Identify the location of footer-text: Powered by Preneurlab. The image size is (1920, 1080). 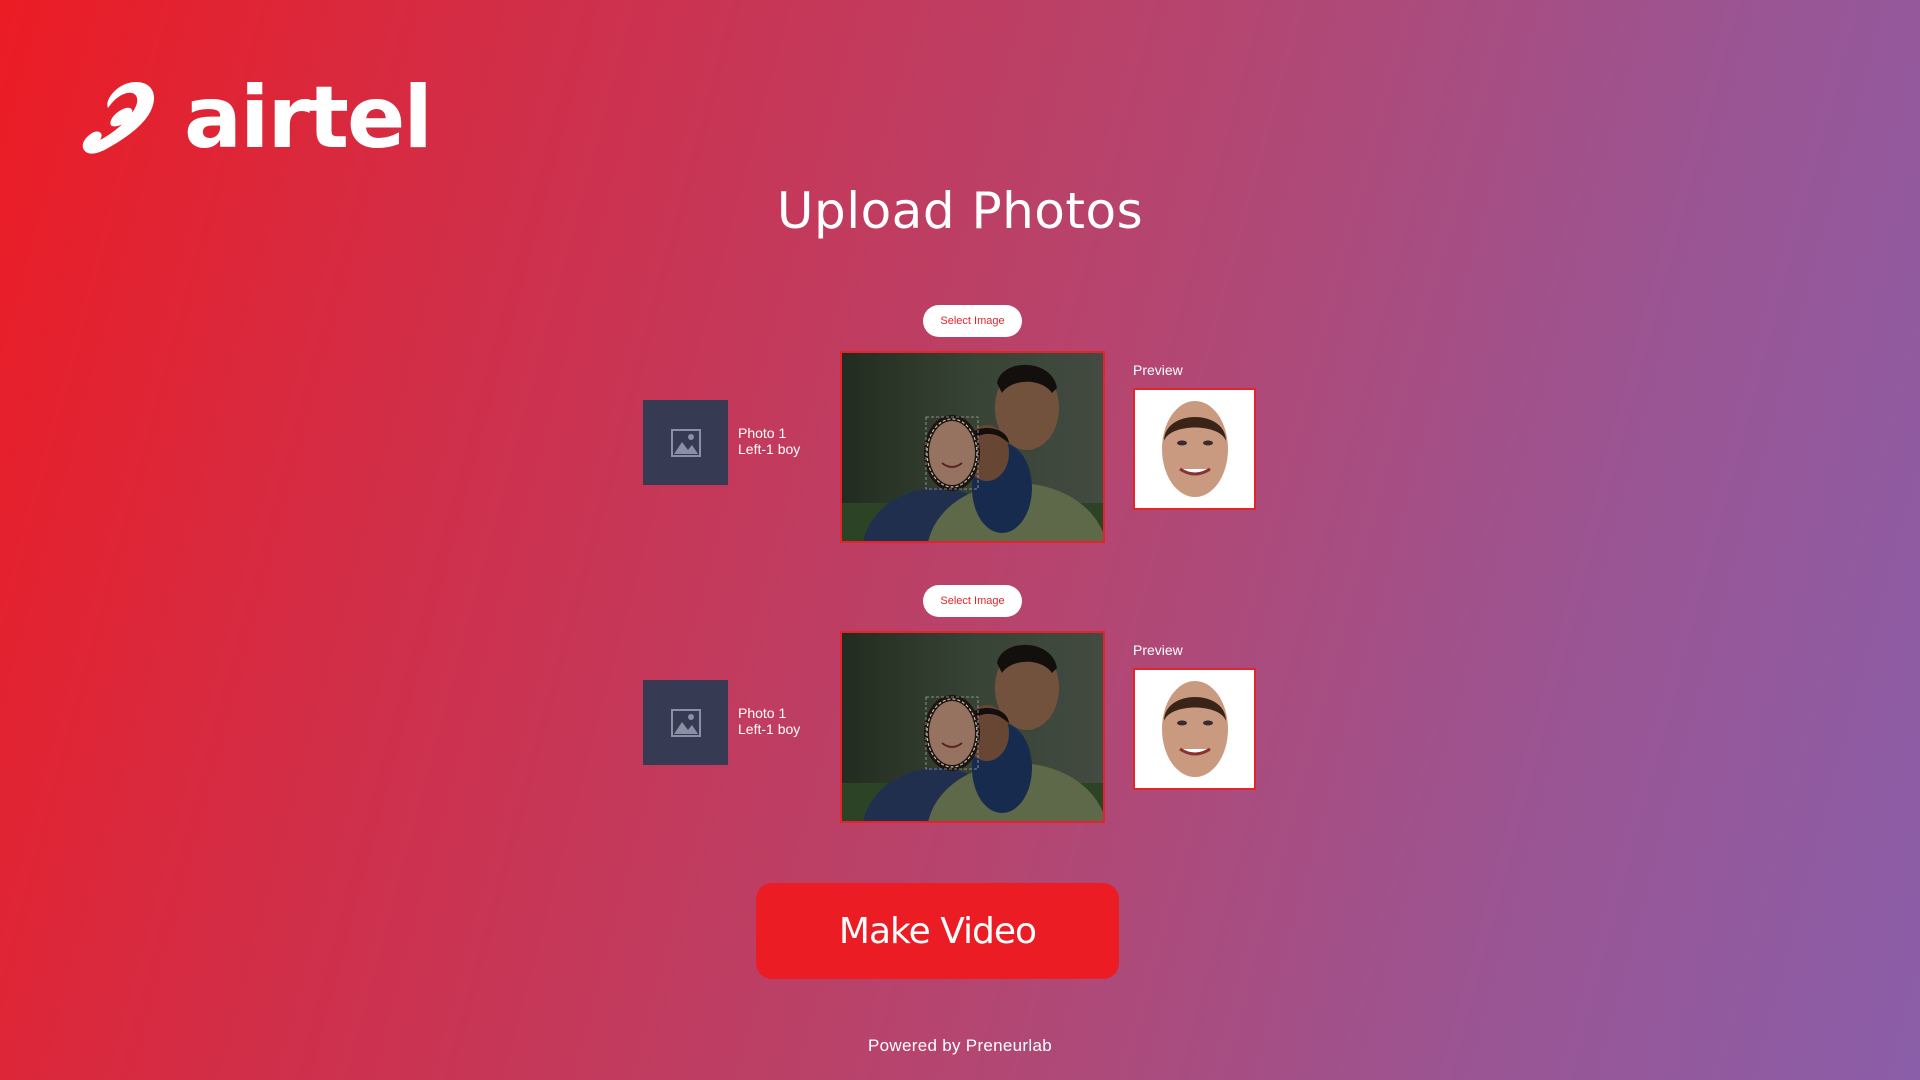
(960, 1045).